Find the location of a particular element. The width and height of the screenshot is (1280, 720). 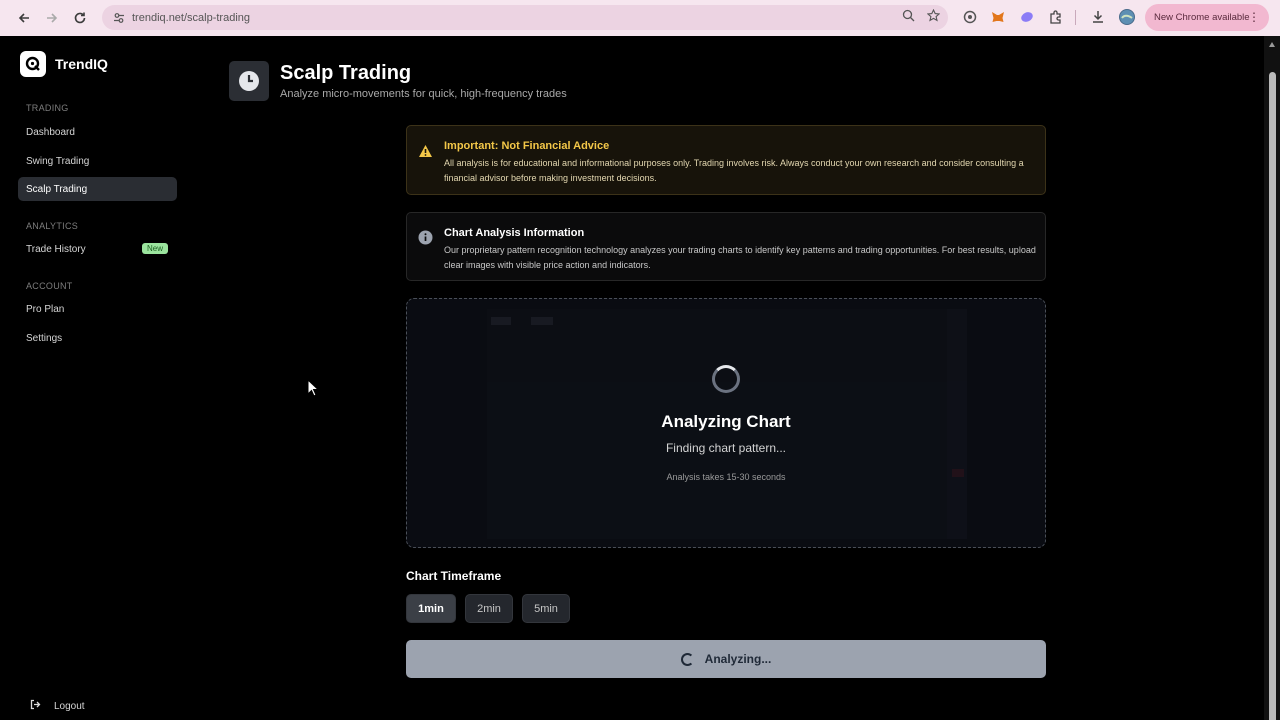

section-label-analytics: ANALYTICS is located at coordinates (52, 226).